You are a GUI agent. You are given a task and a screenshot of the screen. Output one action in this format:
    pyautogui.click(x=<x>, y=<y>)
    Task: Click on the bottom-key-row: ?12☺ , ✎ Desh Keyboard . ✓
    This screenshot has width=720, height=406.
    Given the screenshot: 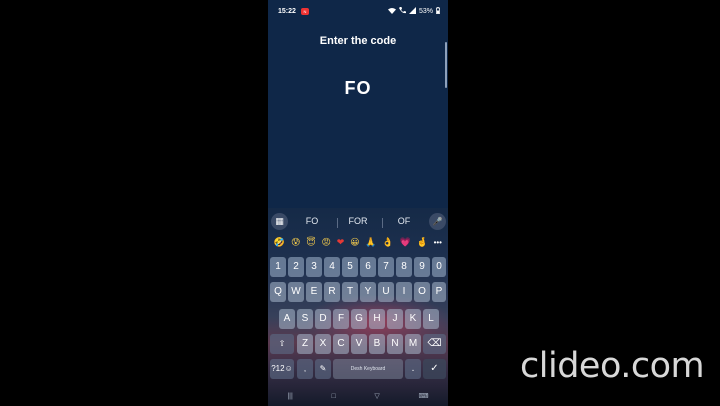 What is the action you would take?
    pyautogui.click(x=358, y=369)
    